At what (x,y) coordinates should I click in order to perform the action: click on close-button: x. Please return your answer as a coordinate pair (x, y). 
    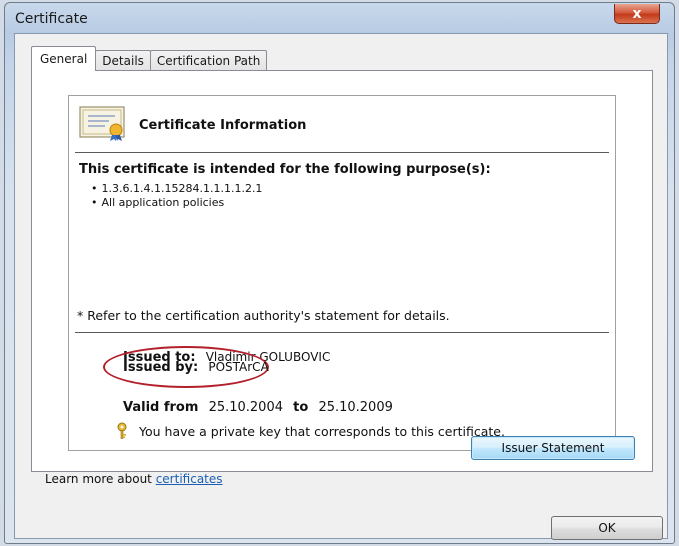
    Looking at the image, I should click on (637, 14).